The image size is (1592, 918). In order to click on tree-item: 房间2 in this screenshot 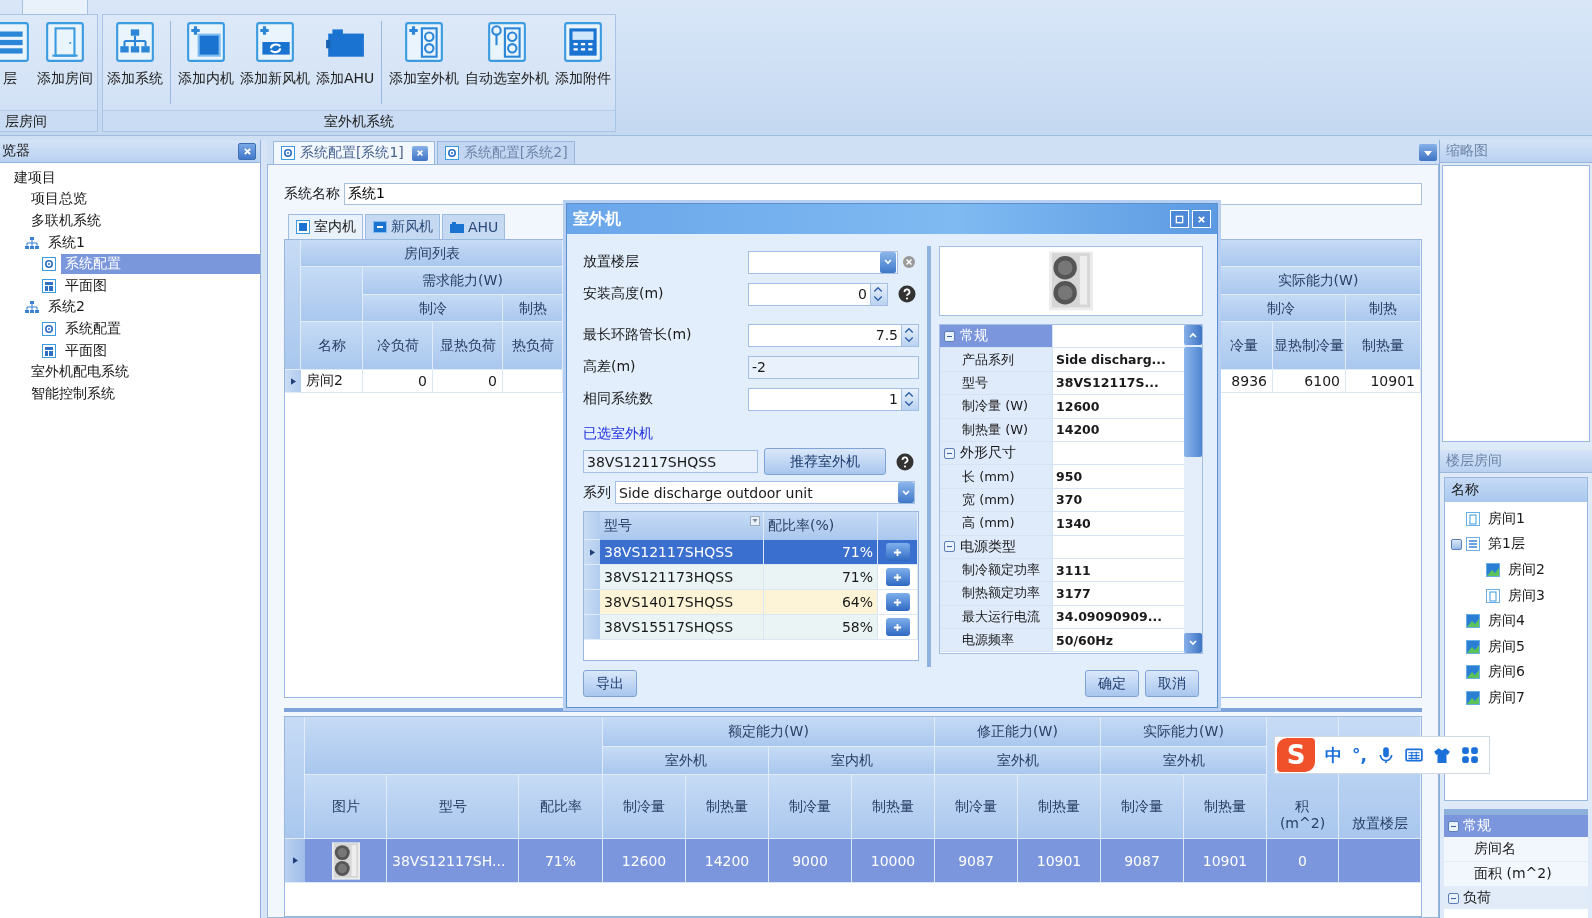, I will do `click(1526, 570)`.